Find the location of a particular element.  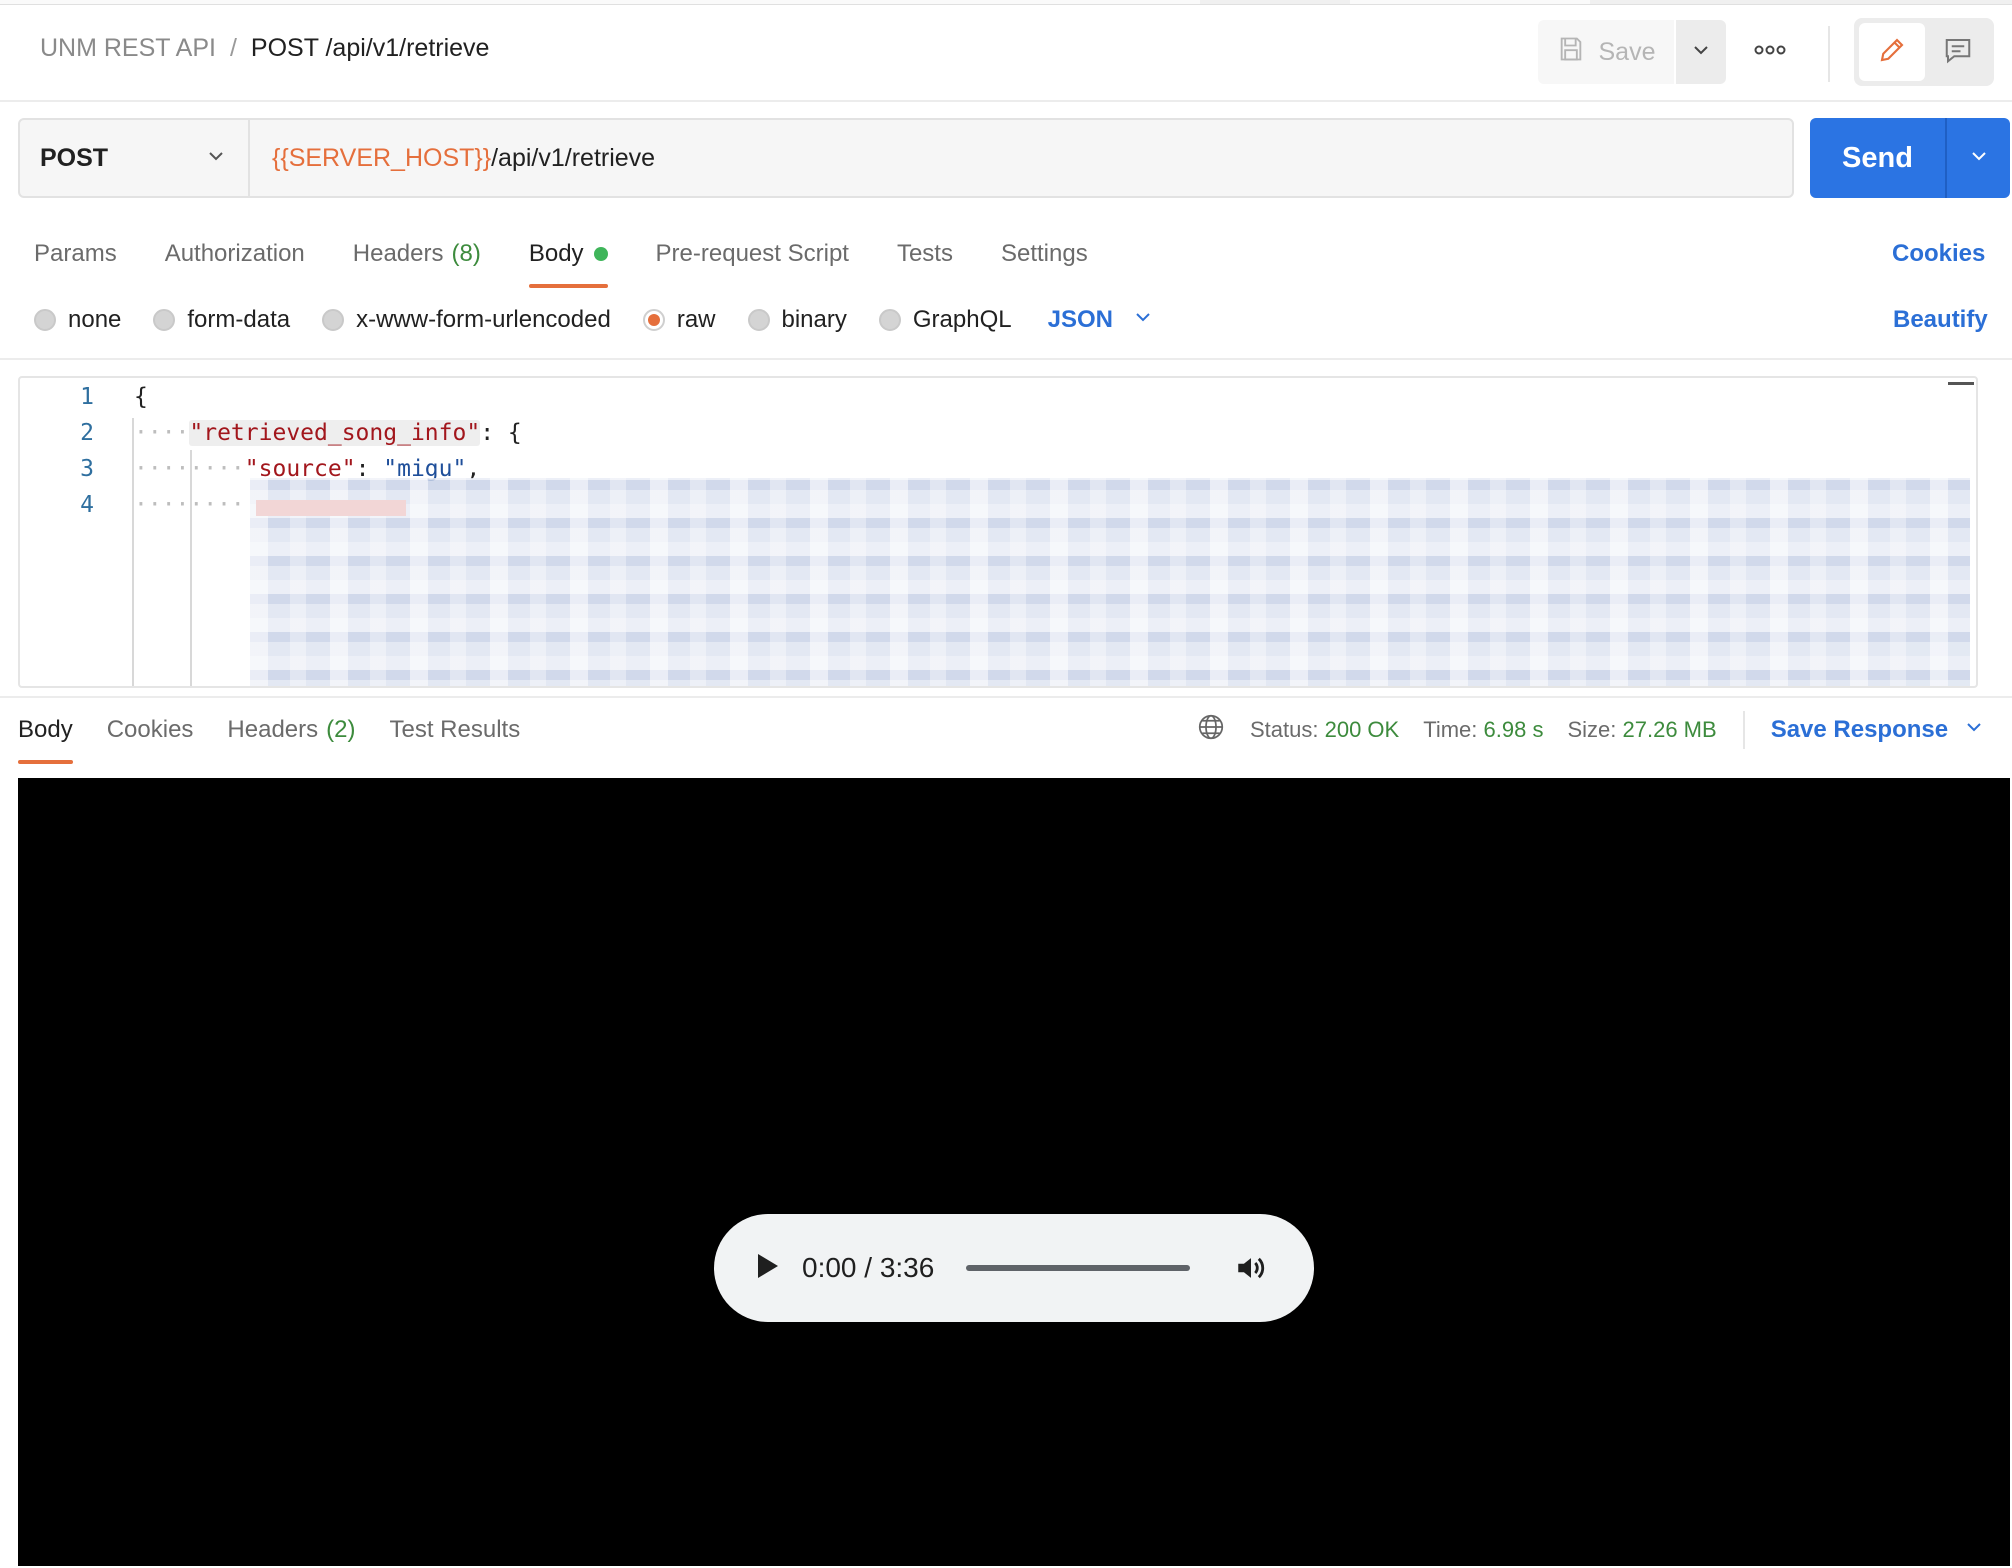

status-info: Status: 200 OK is located at coordinates (1324, 730).